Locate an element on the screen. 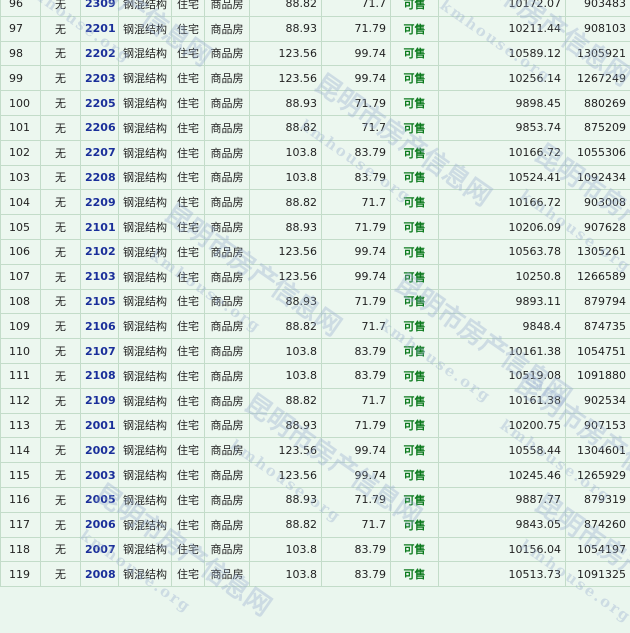 Image resolution: width=630 pixels, height=633 pixels. room-number-link: 2203 is located at coordinates (100, 78).